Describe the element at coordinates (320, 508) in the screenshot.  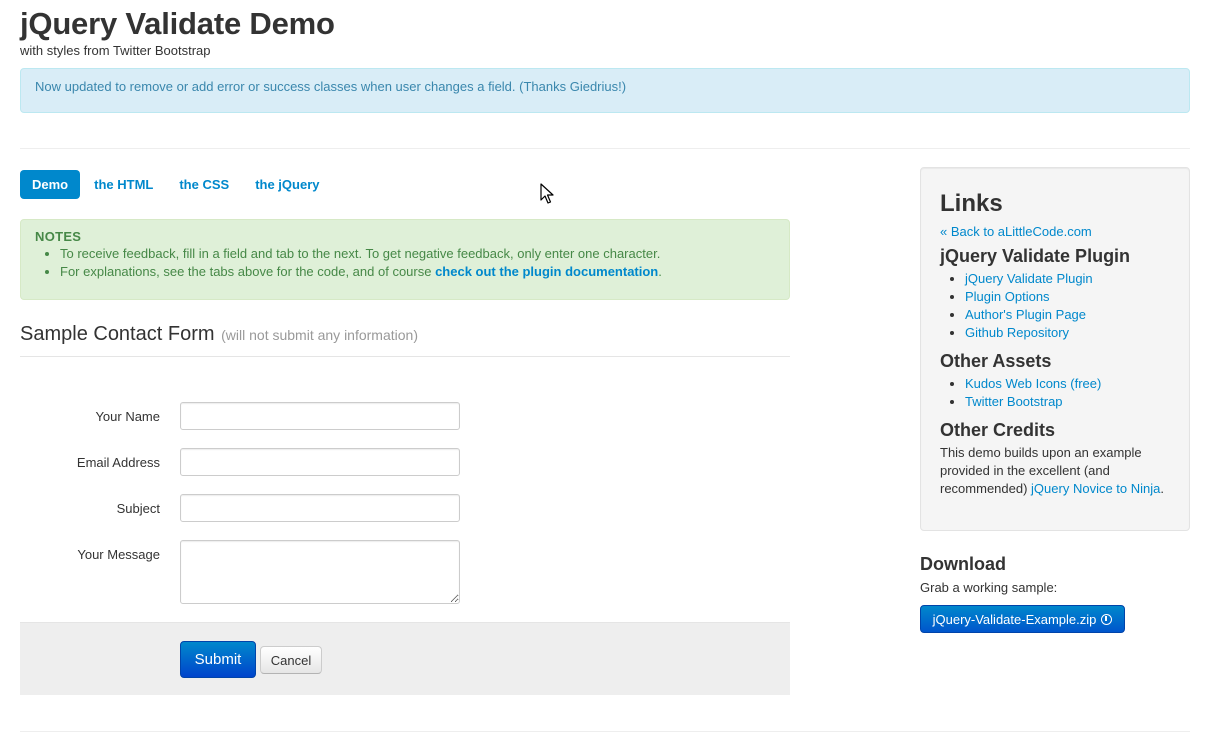
I see `subject-input` at that location.